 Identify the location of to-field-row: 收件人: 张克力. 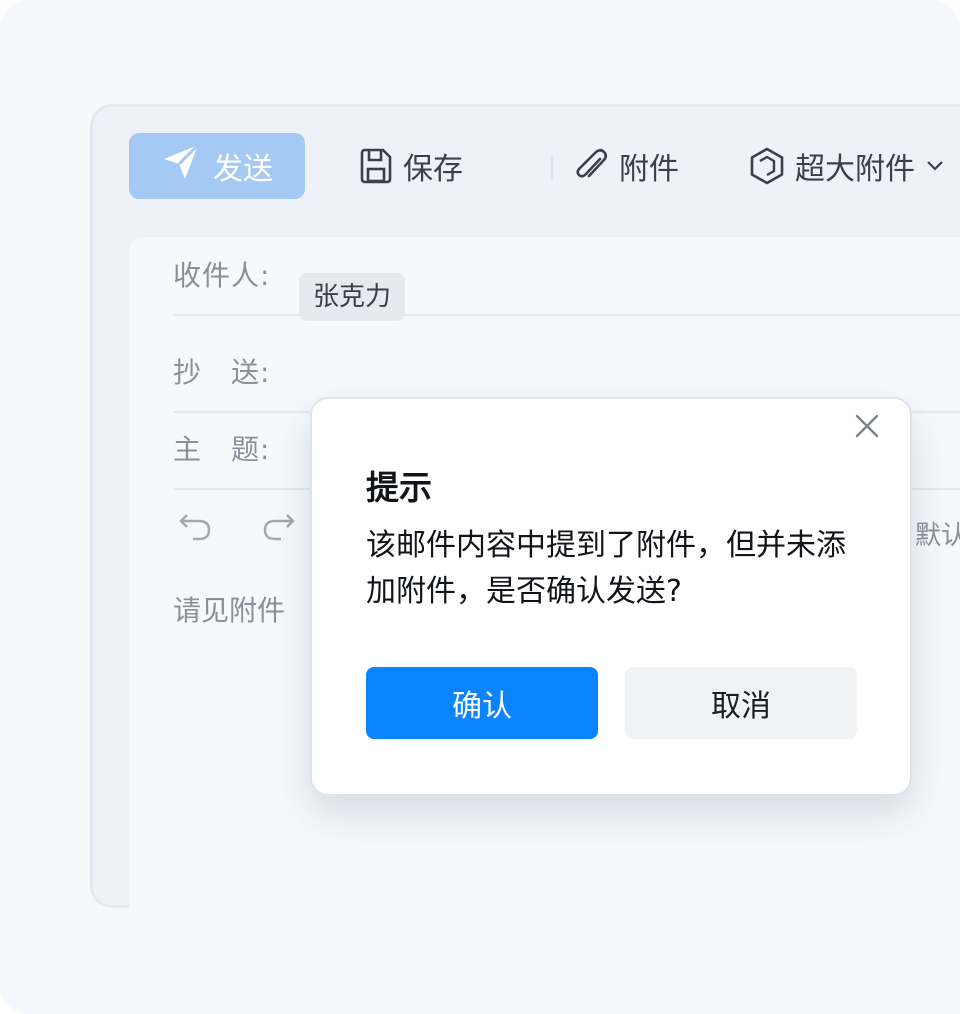
(566, 279).